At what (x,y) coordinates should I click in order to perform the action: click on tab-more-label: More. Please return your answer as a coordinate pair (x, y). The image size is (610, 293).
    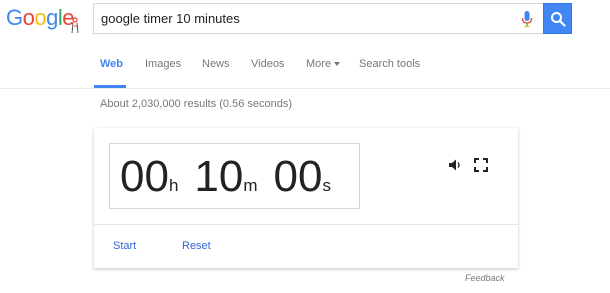
    Looking at the image, I should click on (319, 64).